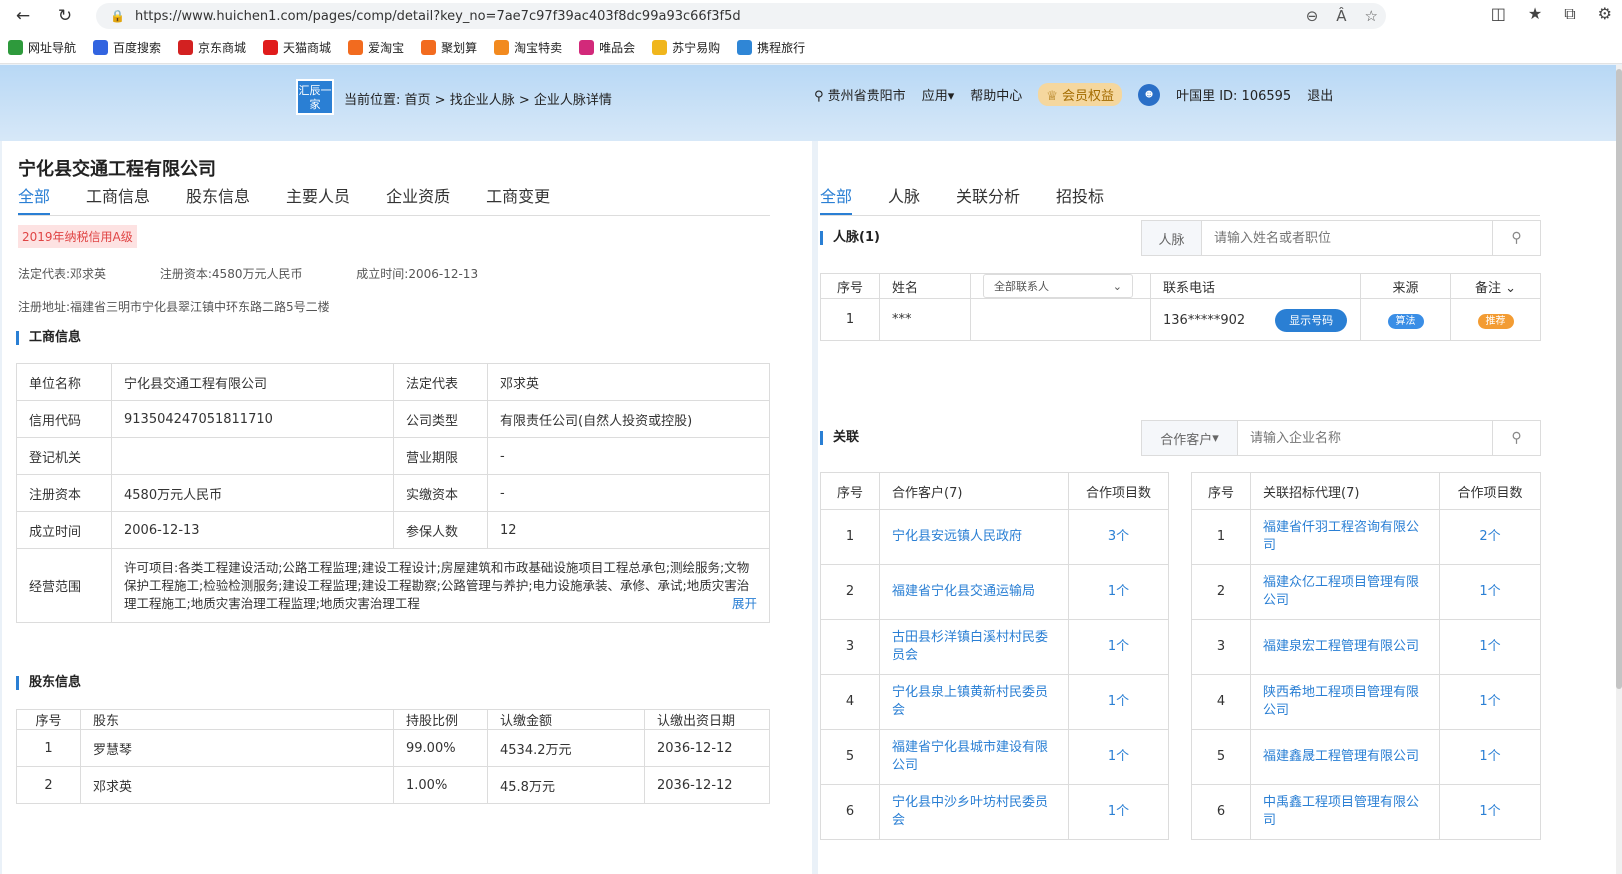  I want to click on related-search-tag: 合作客户 ▾, so click(1190, 438).